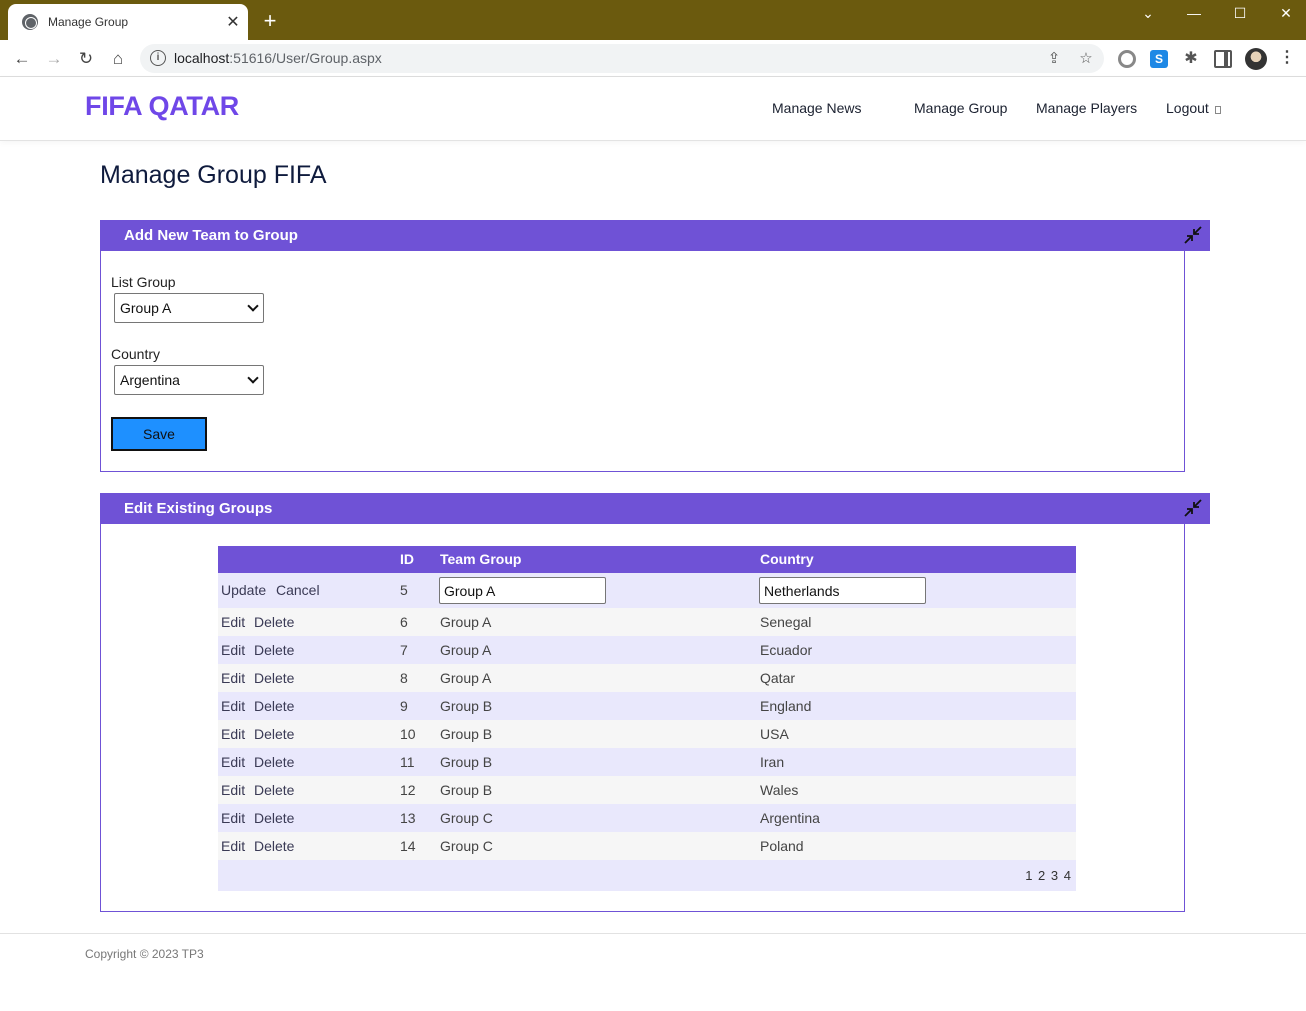 The height and width of the screenshot is (1011, 1306). What do you see at coordinates (146, 308) in the screenshot?
I see `group-select-value: Group A` at bounding box center [146, 308].